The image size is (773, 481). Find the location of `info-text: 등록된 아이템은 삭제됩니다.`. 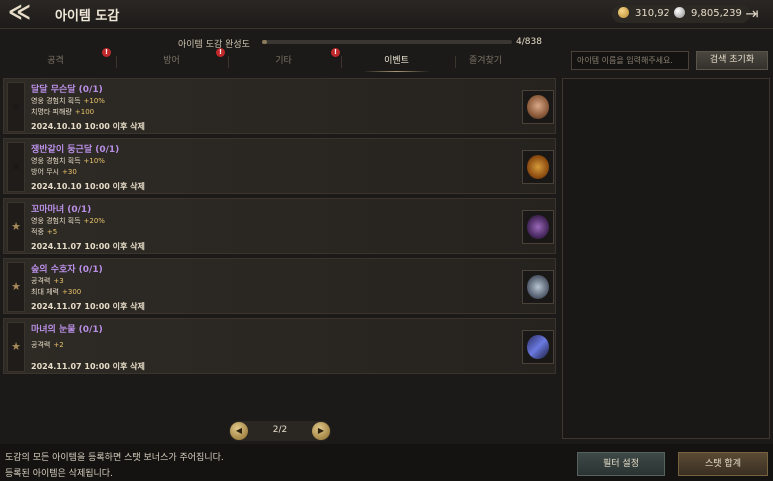

info-text: 등록된 아이템은 삭제됩니다. is located at coordinates (59, 474).